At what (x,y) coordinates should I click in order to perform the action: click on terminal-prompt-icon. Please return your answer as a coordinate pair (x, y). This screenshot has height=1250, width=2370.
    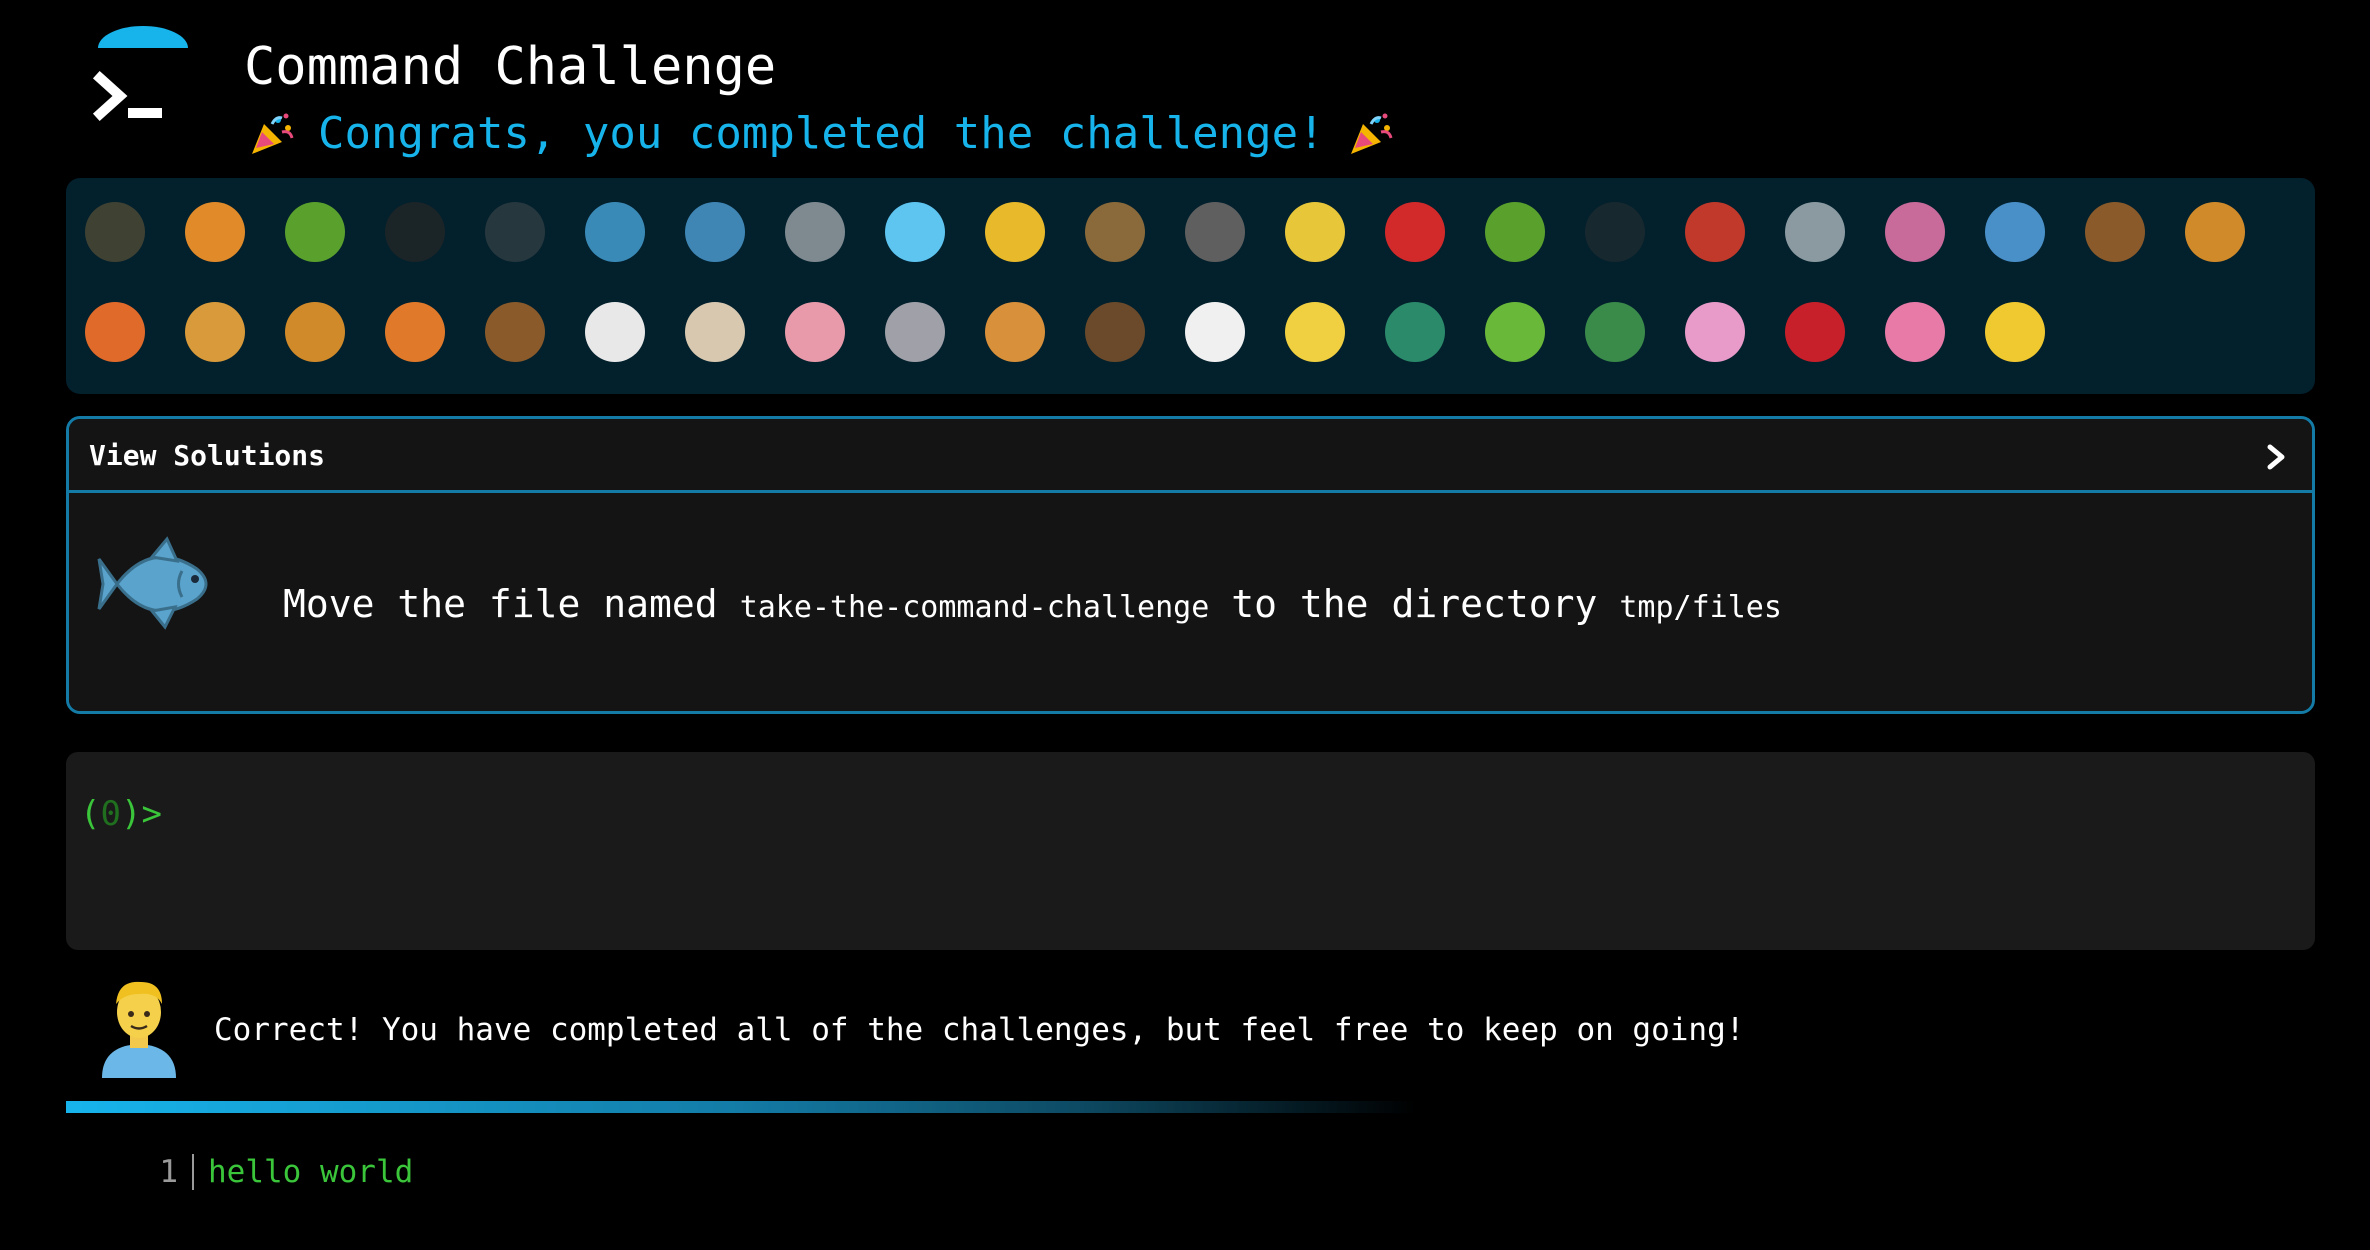
    Looking at the image, I should click on (140, 74).